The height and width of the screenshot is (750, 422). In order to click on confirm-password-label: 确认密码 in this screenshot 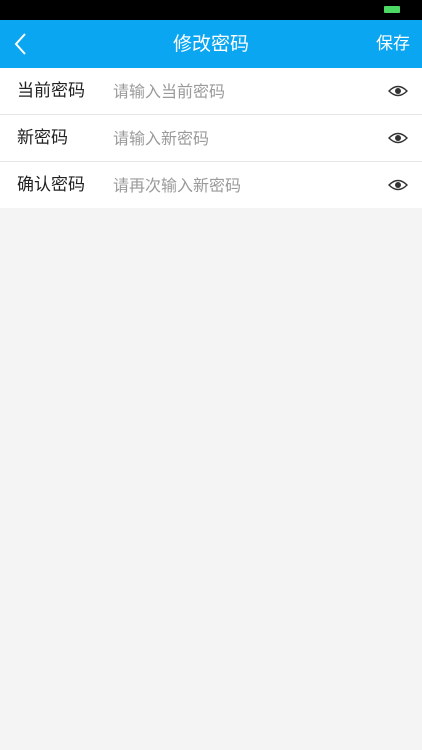, I will do `click(51, 185)`.